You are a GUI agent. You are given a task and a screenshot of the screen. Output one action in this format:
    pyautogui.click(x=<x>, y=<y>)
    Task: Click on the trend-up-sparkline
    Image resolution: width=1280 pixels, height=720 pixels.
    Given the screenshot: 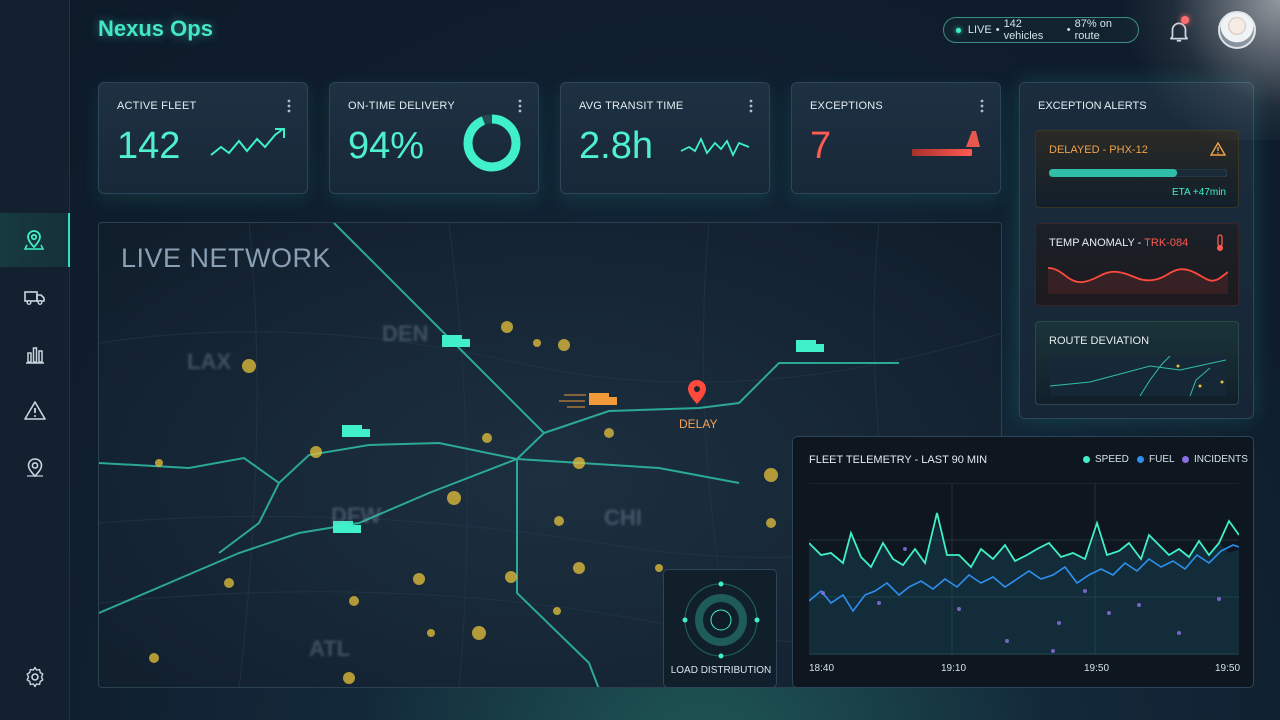 What is the action you would take?
    pyautogui.click(x=247, y=142)
    